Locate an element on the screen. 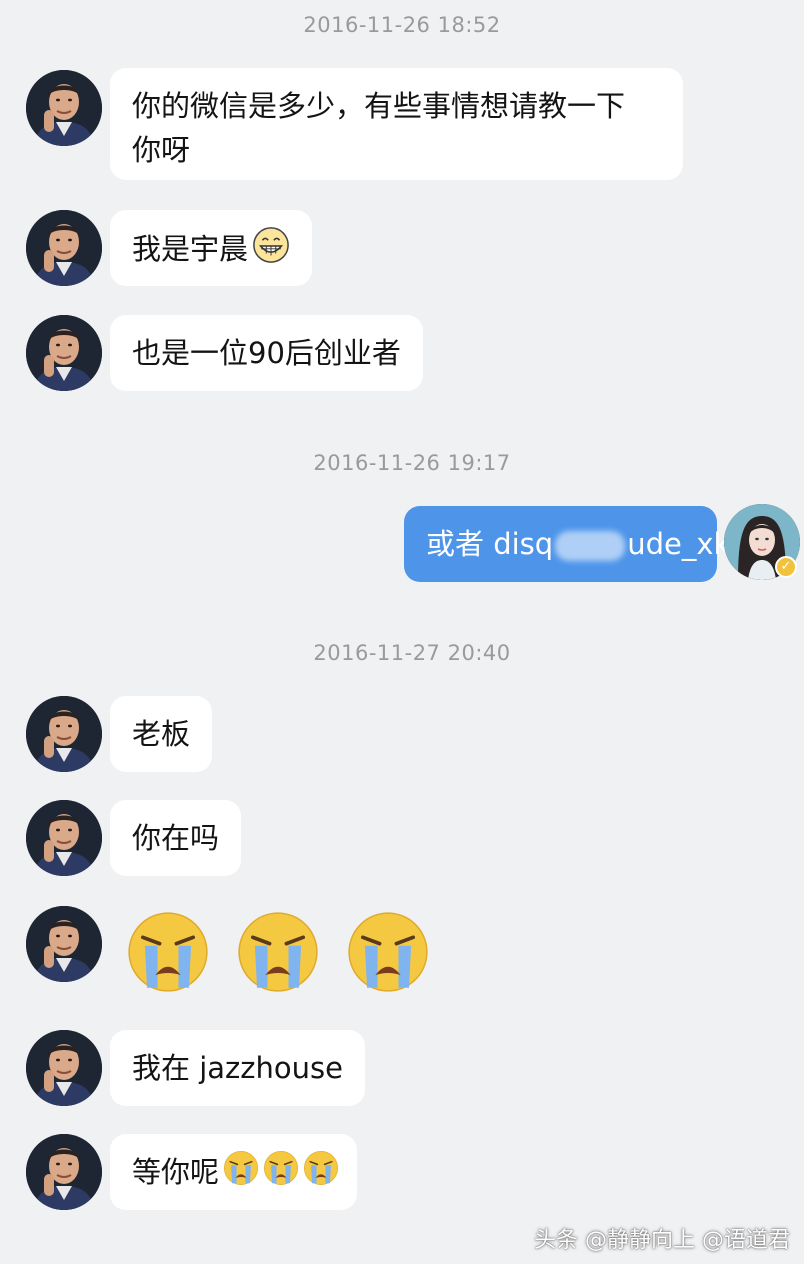  timestamp: 2016-11-26 18:52 is located at coordinates (402, 25).